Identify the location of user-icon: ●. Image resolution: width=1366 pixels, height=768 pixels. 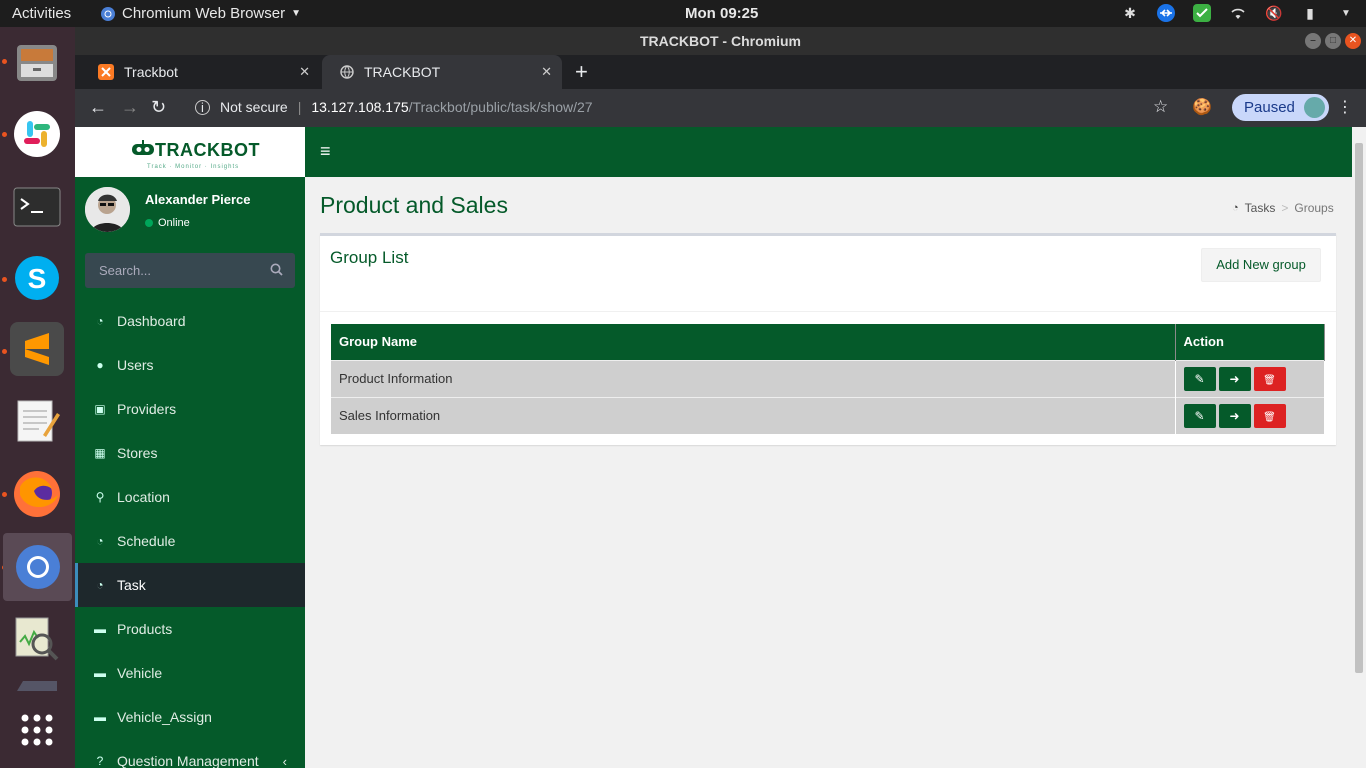
(100, 365).